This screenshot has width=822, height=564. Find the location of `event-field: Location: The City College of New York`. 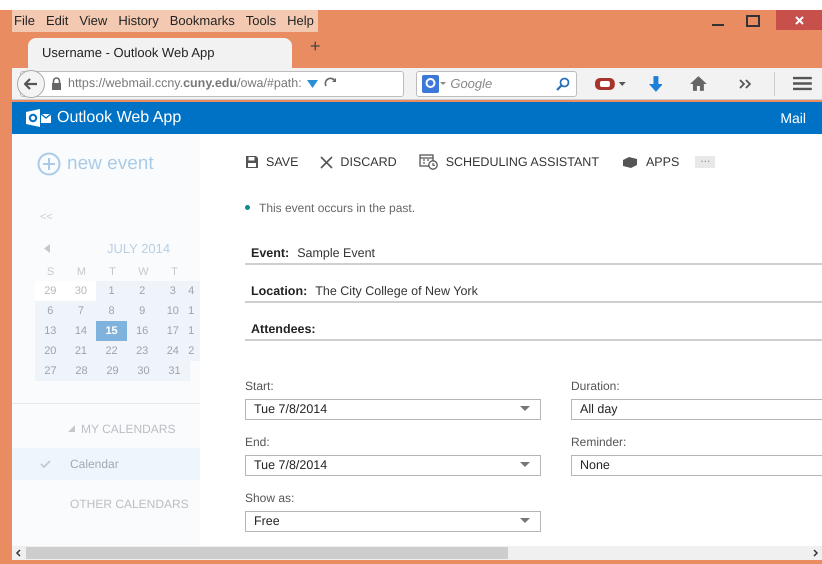

event-field: Location: The City College of New York is located at coordinates (533, 292).